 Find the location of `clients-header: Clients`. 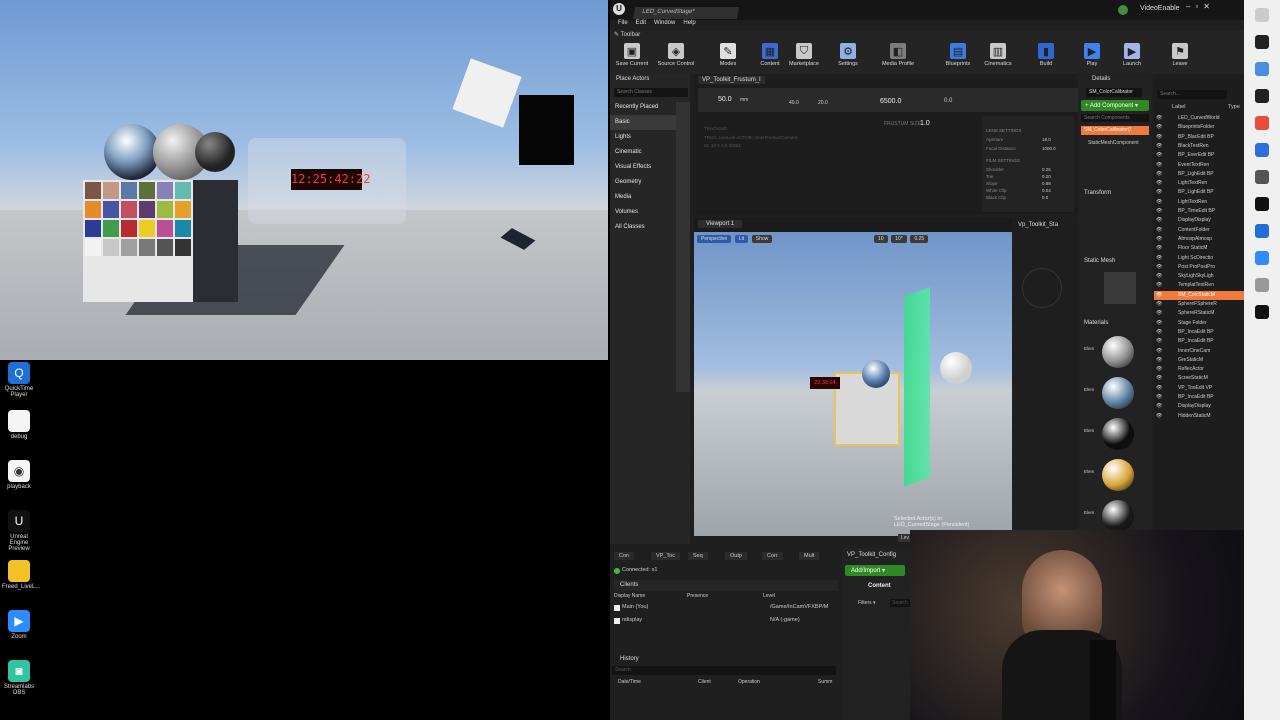

clients-header: Clients is located at coordinates (726, 585).